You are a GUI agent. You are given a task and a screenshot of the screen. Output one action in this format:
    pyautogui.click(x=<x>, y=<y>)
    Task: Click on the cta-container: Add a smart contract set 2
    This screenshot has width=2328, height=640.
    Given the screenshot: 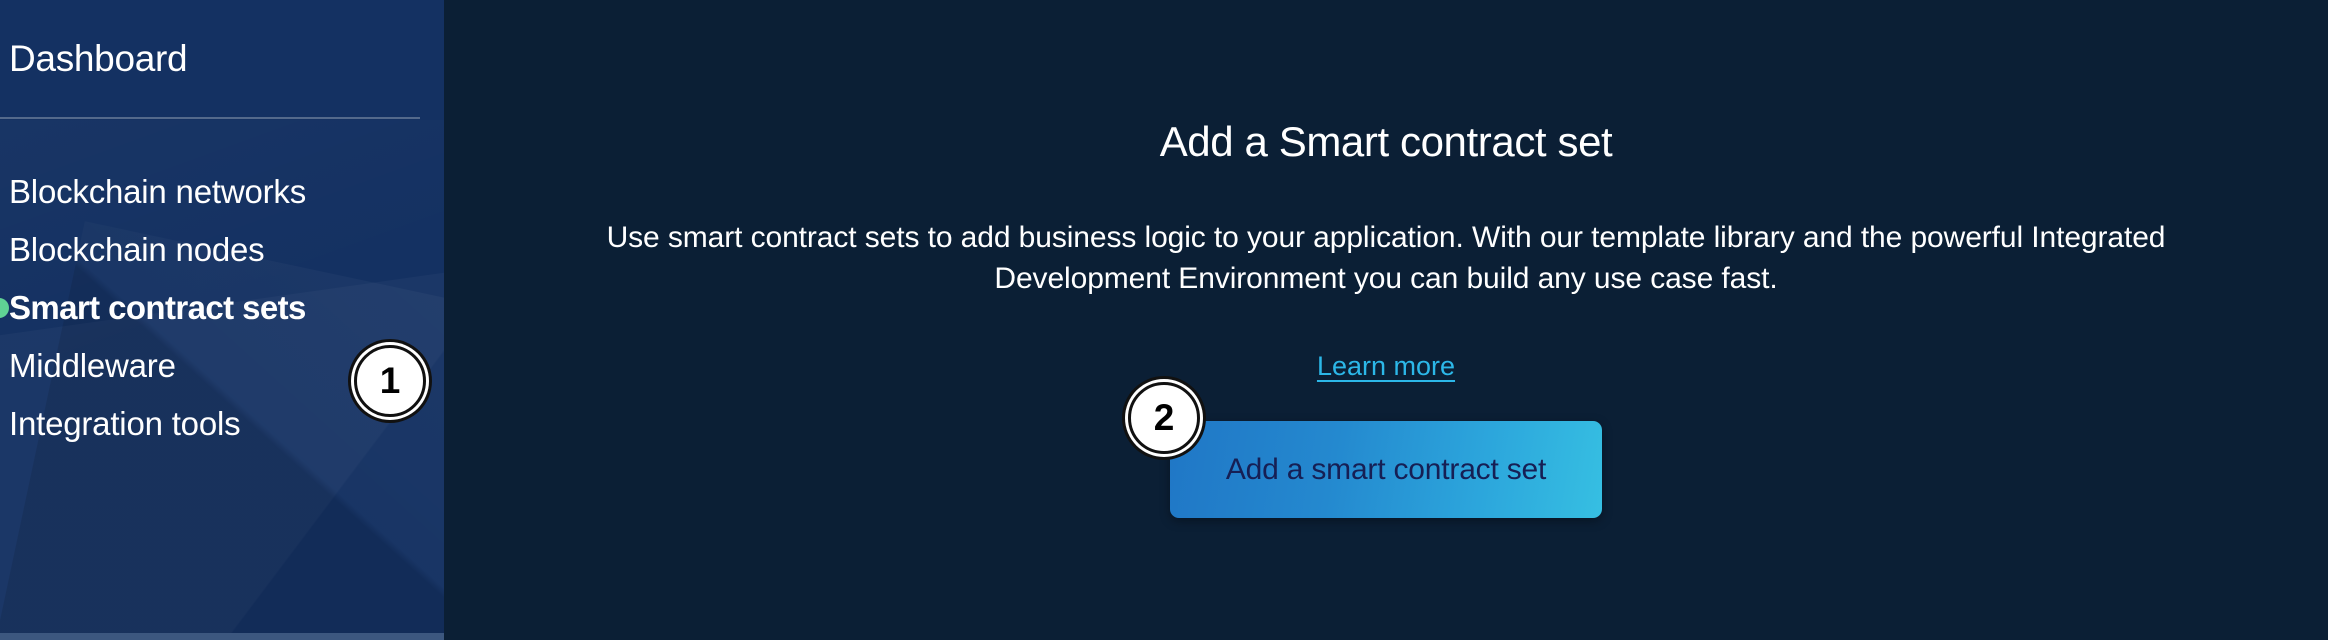 What is the action you would take?
    pyautogui.click(x=1365, y=450)
    